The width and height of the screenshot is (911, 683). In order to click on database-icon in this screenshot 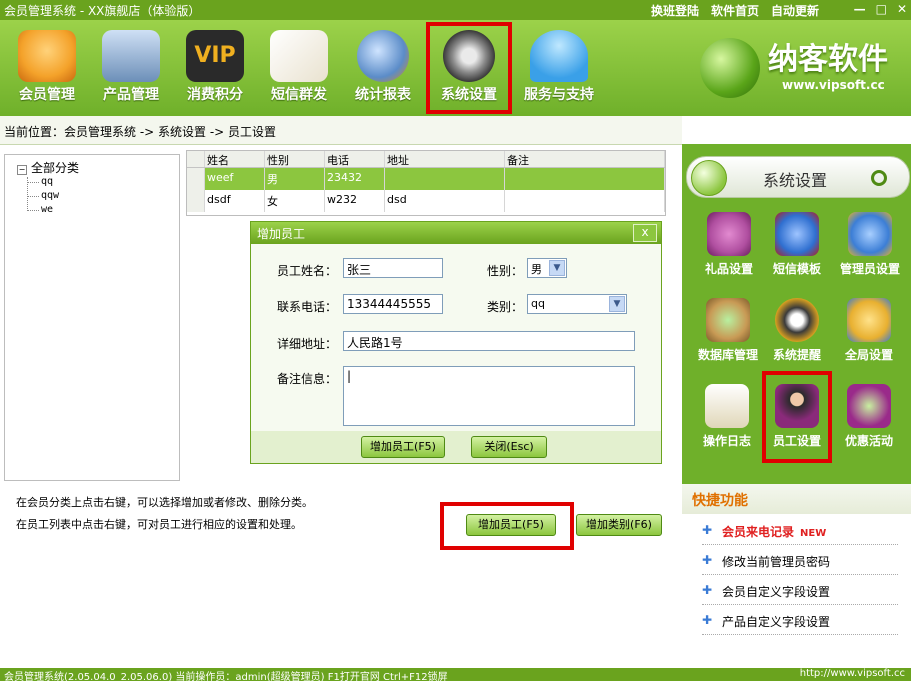, I will do `click(728, 320)`.